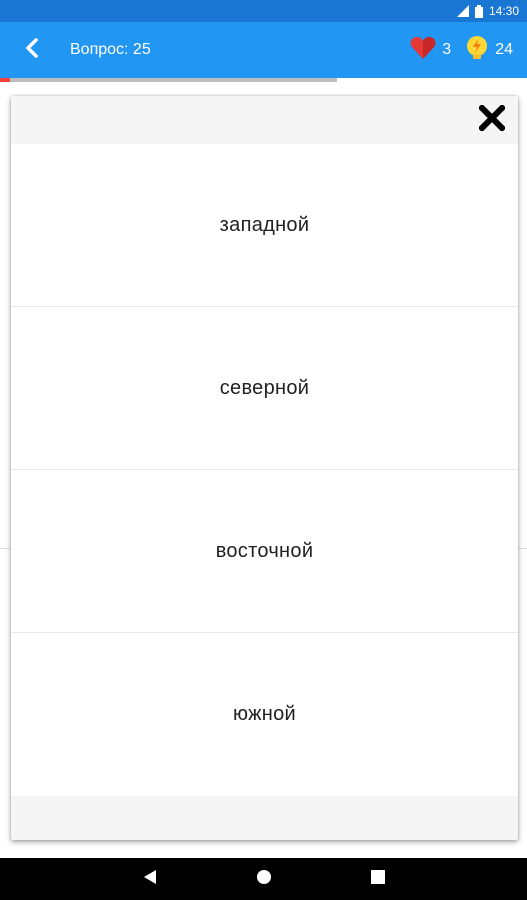 The height and width of the screenshot is (900, 527). What do you see at coordinates (110, 49) in the screenshot?
I see `question-title: Вопрос: 25` at bounding box center [110, 49].